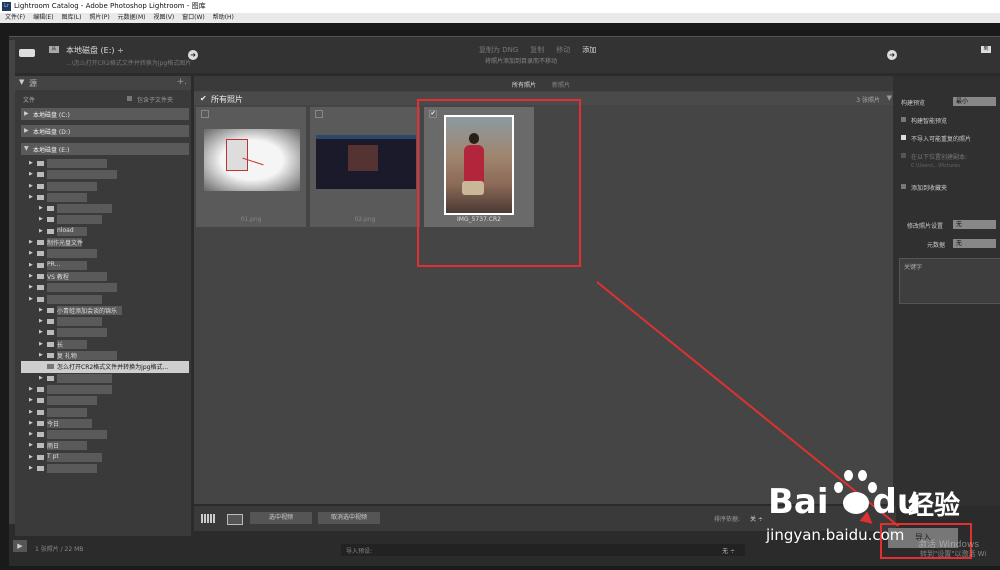 The width and height of the screenshot is (1000, 570). Describe the element at coordinates (251, 167) in the screenshot. I see `photo-cell: 01.png` at that location.